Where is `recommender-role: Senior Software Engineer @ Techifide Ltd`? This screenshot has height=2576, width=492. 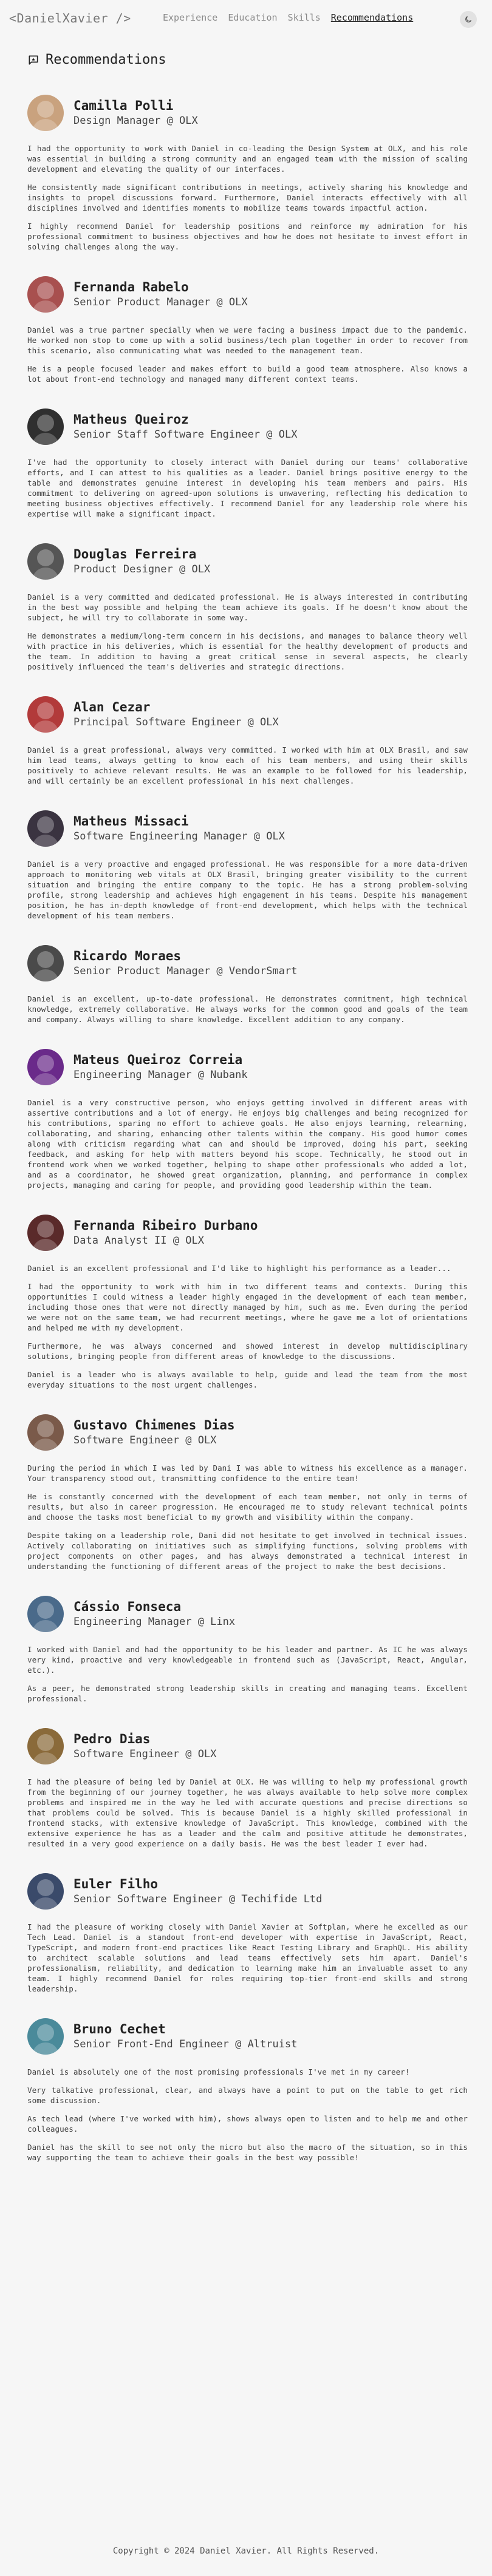 recommender-role: Senior Software Engineer @ Techifide Ltd is located at coordinates (198, 1899).